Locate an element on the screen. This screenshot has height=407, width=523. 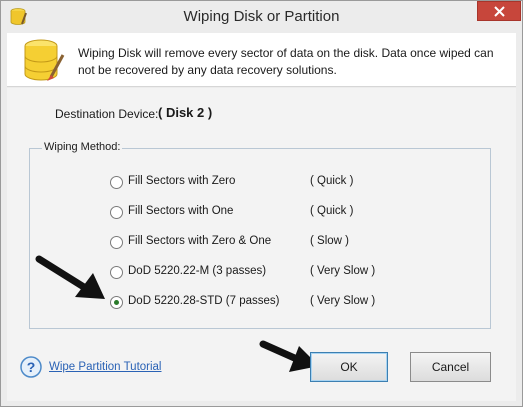
option-fill-one: Fill Sectors with One ( Quick ) is located at coordinates (290, 212).